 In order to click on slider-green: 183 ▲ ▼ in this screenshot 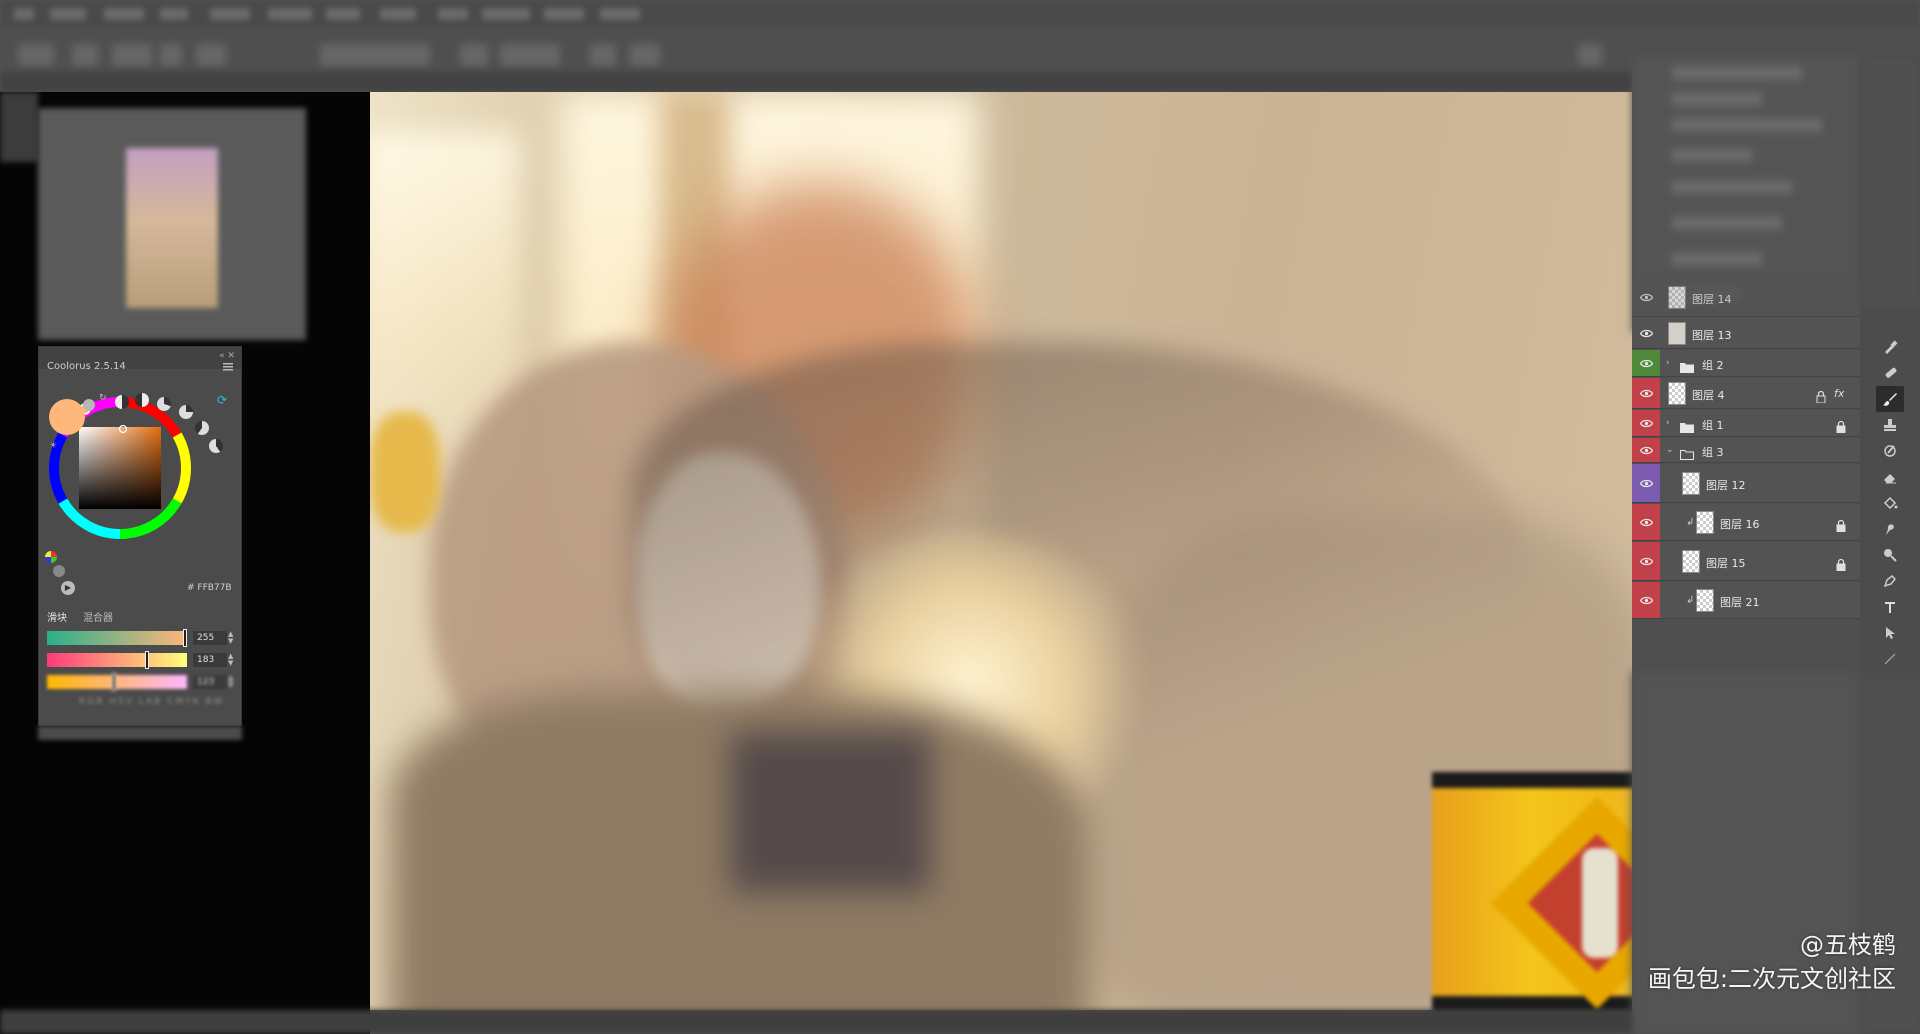, I will do `click(142, 660)`.